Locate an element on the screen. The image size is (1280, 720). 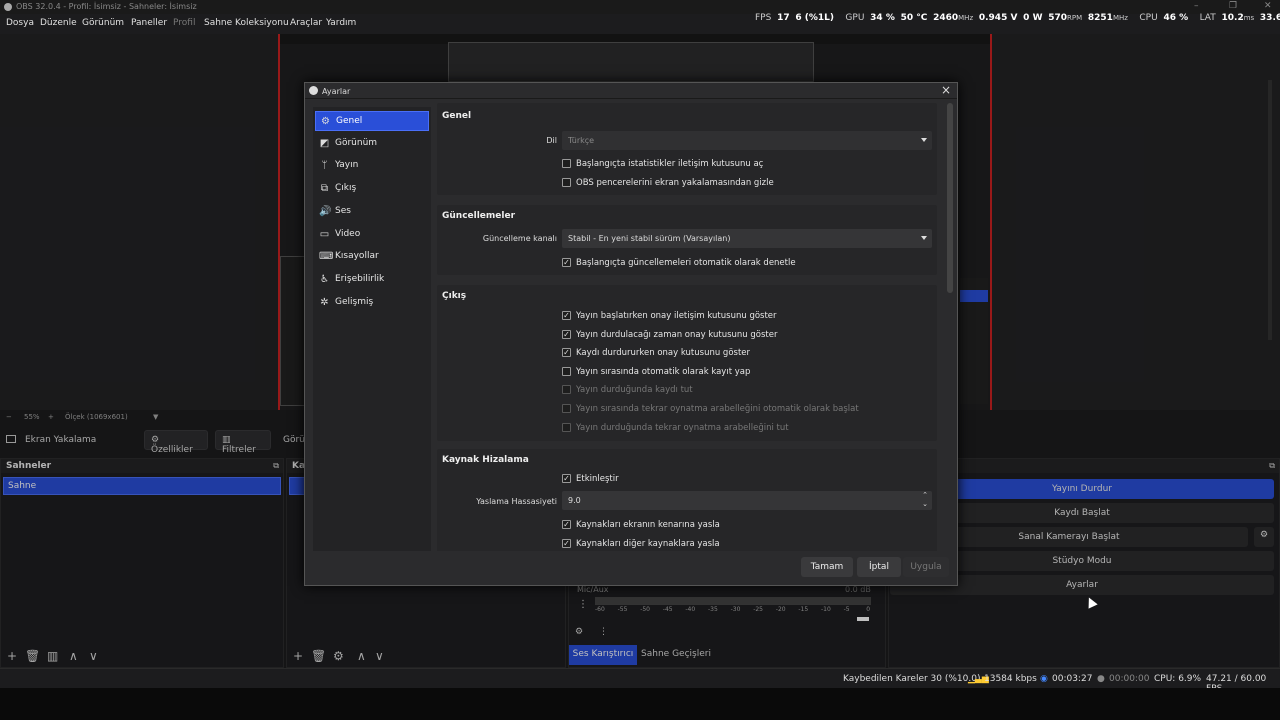
sidebar-item-label: Kısayollar is located at coordinates (357, 256).